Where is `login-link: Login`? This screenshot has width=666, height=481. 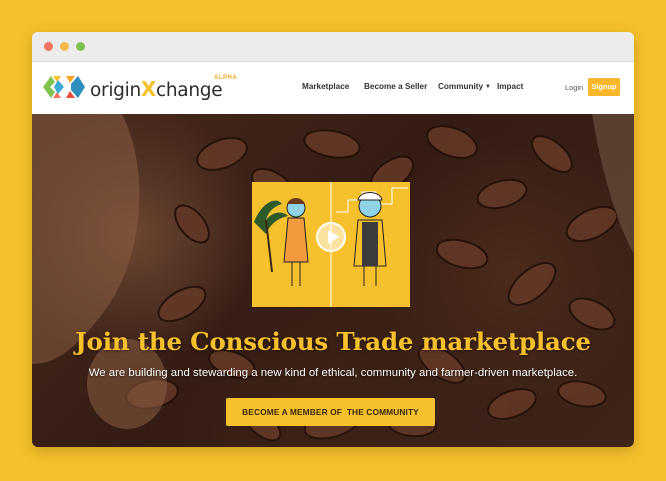 login-link: Login is located at coordinates (574, 87).